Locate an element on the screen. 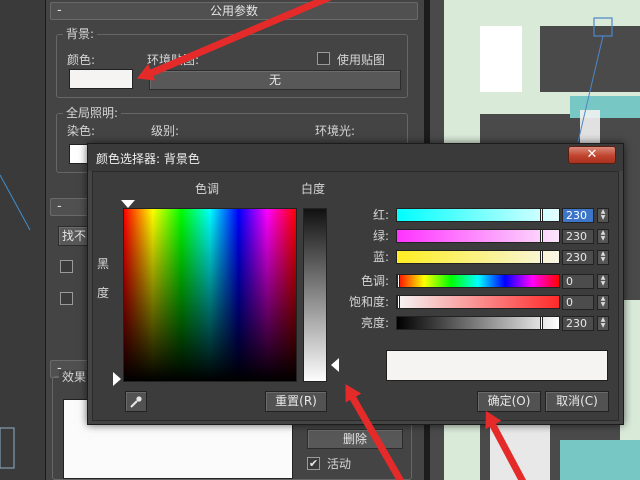  hue-label: 色调: is located at coordinates (374, 281).